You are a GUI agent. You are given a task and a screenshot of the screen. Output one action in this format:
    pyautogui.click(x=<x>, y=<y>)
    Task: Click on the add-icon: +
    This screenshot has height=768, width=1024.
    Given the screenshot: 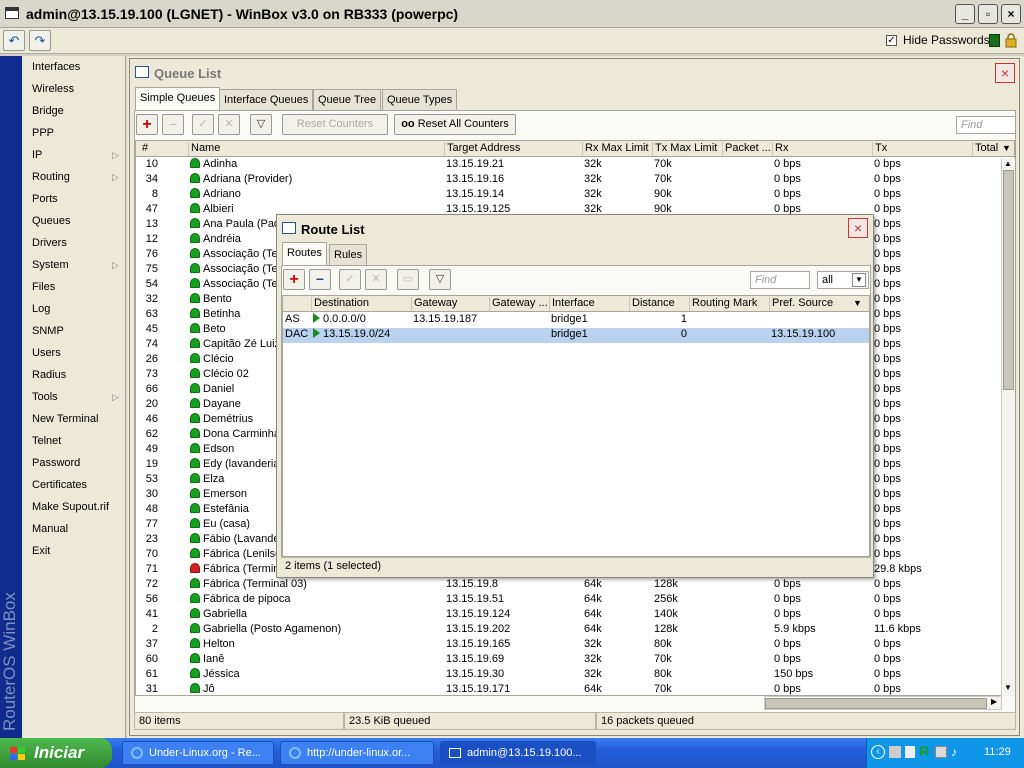 What is the action you would take?
    pyautogui.click(x=147, y=124)
    